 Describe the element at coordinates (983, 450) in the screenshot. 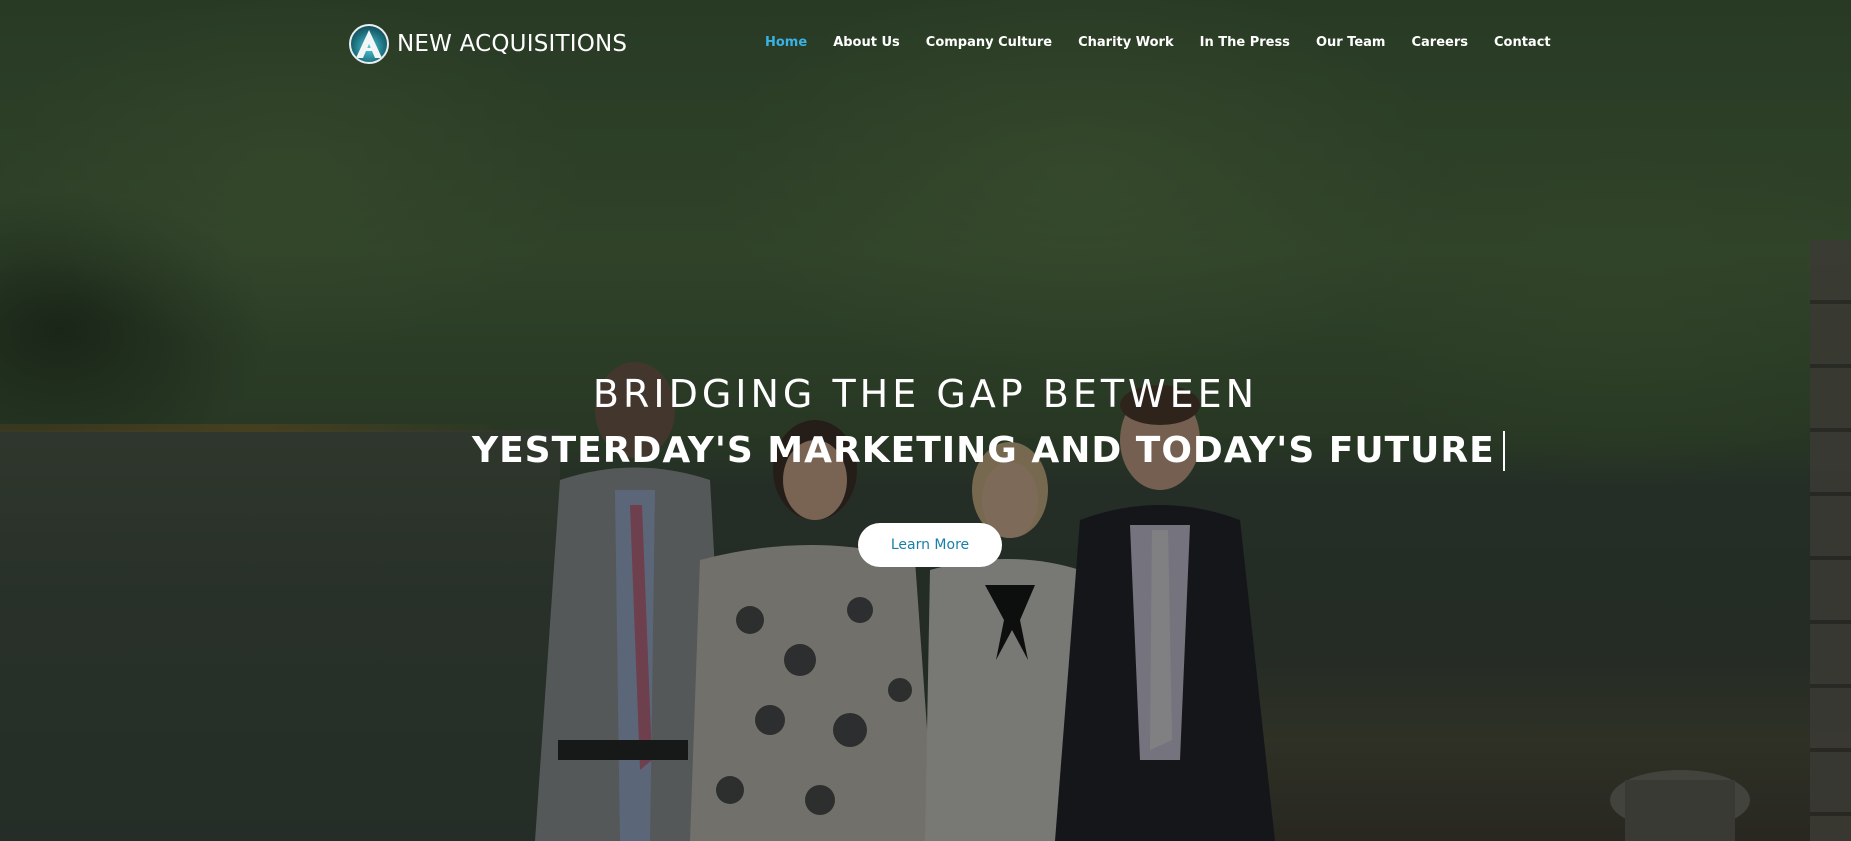

I see `hero-subheadline-text: YESTERDAY'S MARKETING AND TODAY'S FUTURE` at that location.